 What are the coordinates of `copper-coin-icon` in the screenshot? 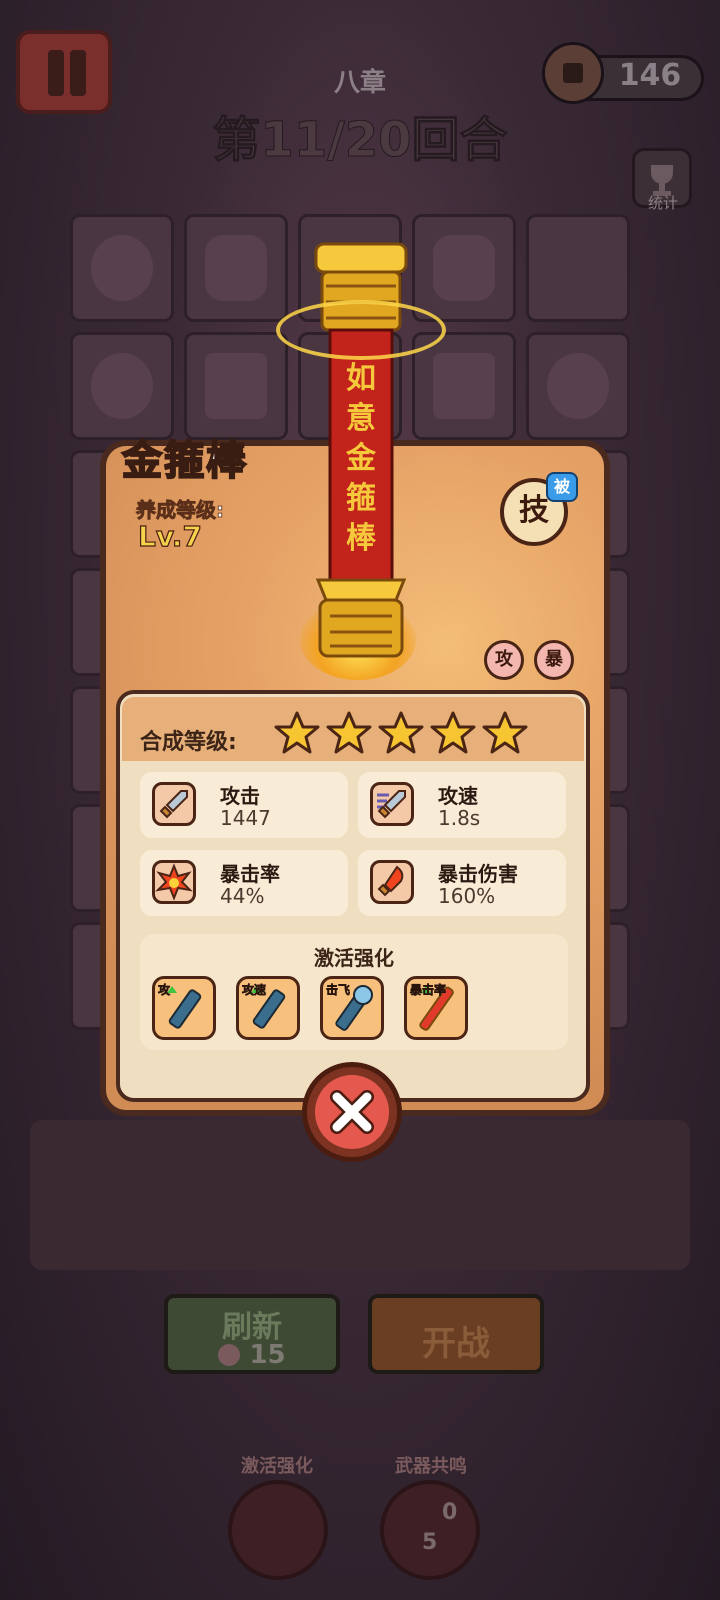 It's located at (573, 73).